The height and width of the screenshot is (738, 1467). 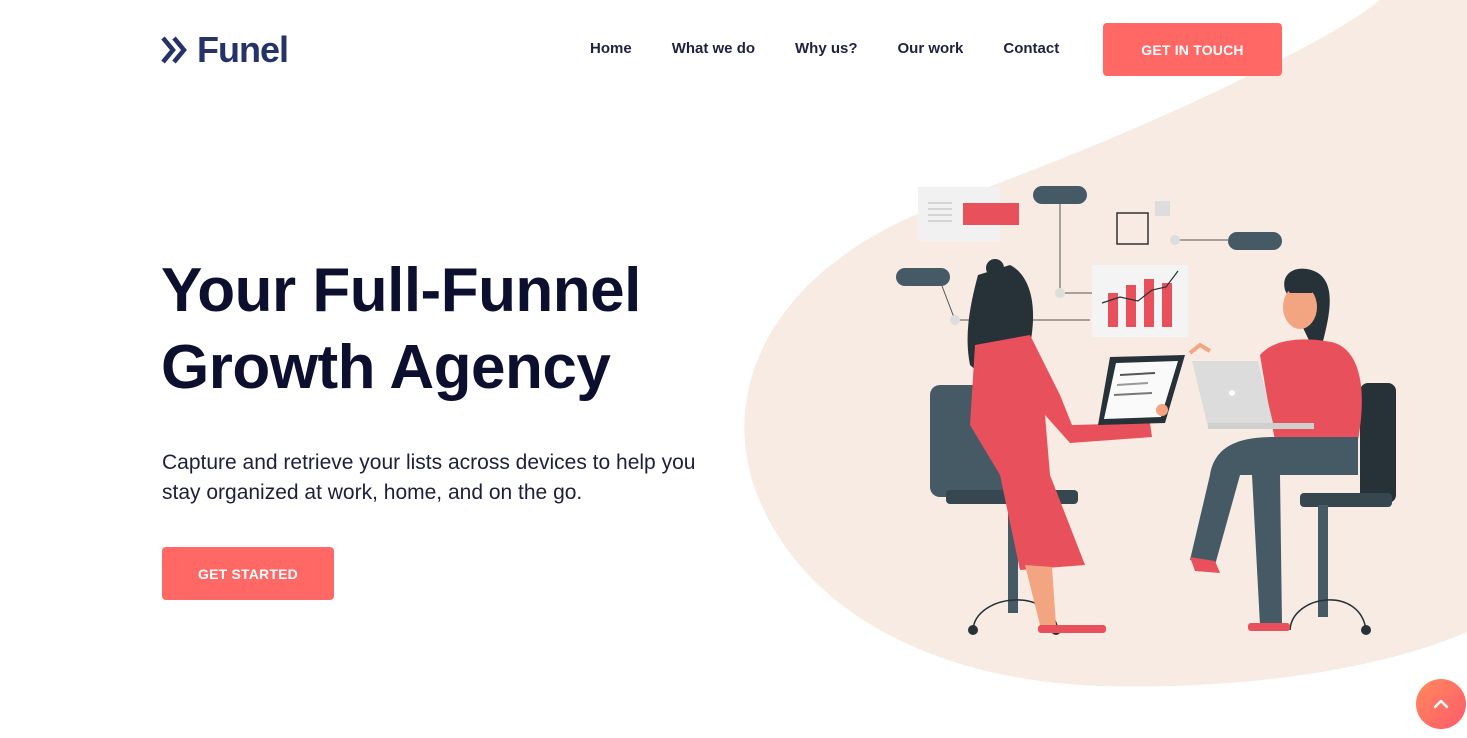 I want to click on nav-item-our-work: Our work, so click(x=931, y=49).